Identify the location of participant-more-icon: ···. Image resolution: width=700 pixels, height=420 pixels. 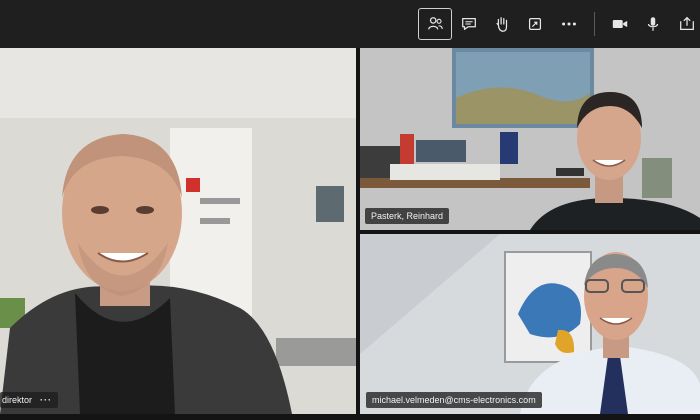
(46, 400).